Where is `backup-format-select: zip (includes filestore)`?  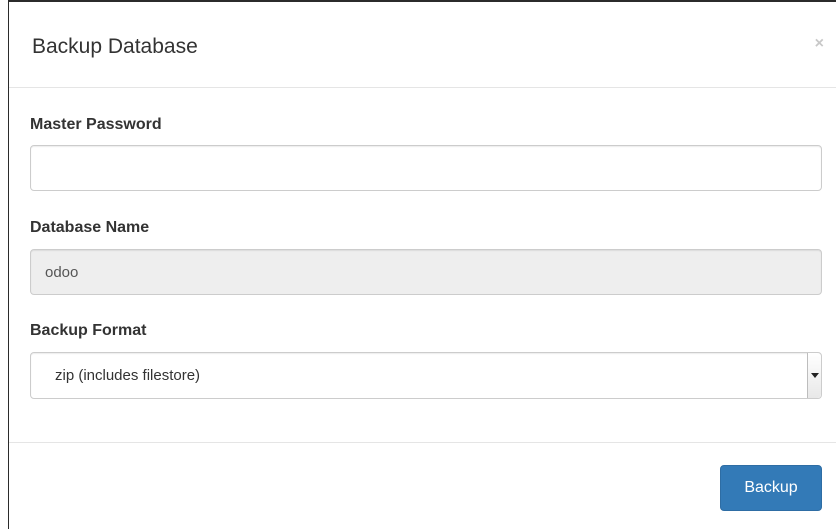 backup-format-select: zip (includes filestore) is located at coordinates (426, 375).